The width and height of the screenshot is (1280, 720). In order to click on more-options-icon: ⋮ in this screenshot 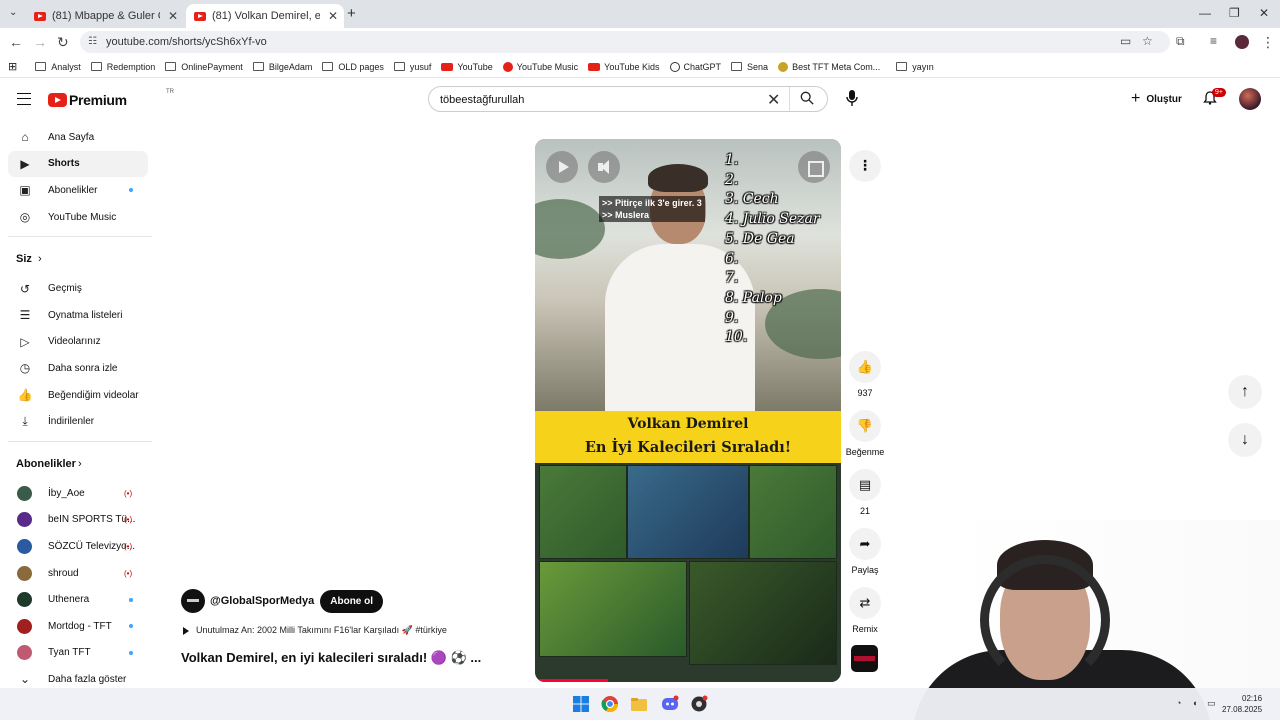, I will do `click(865, 166)`.